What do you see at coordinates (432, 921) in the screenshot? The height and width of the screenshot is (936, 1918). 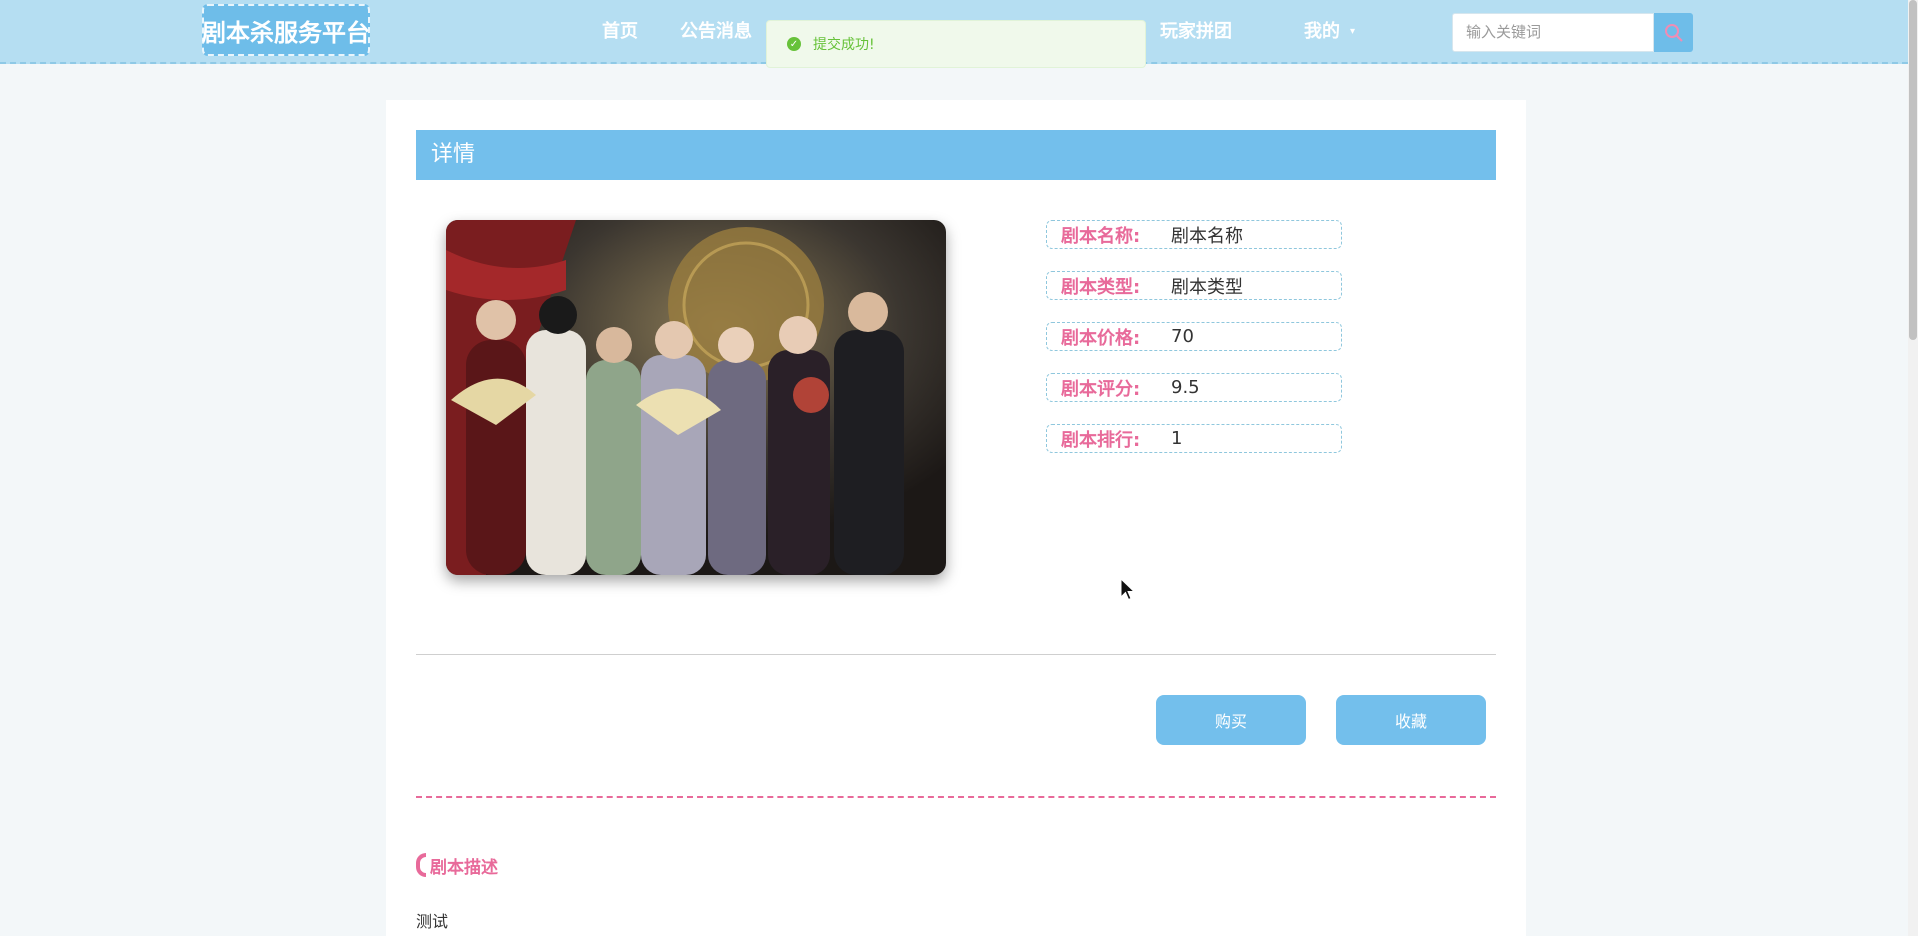 I see `description-text: 测试` at bounding box center [432, 921].